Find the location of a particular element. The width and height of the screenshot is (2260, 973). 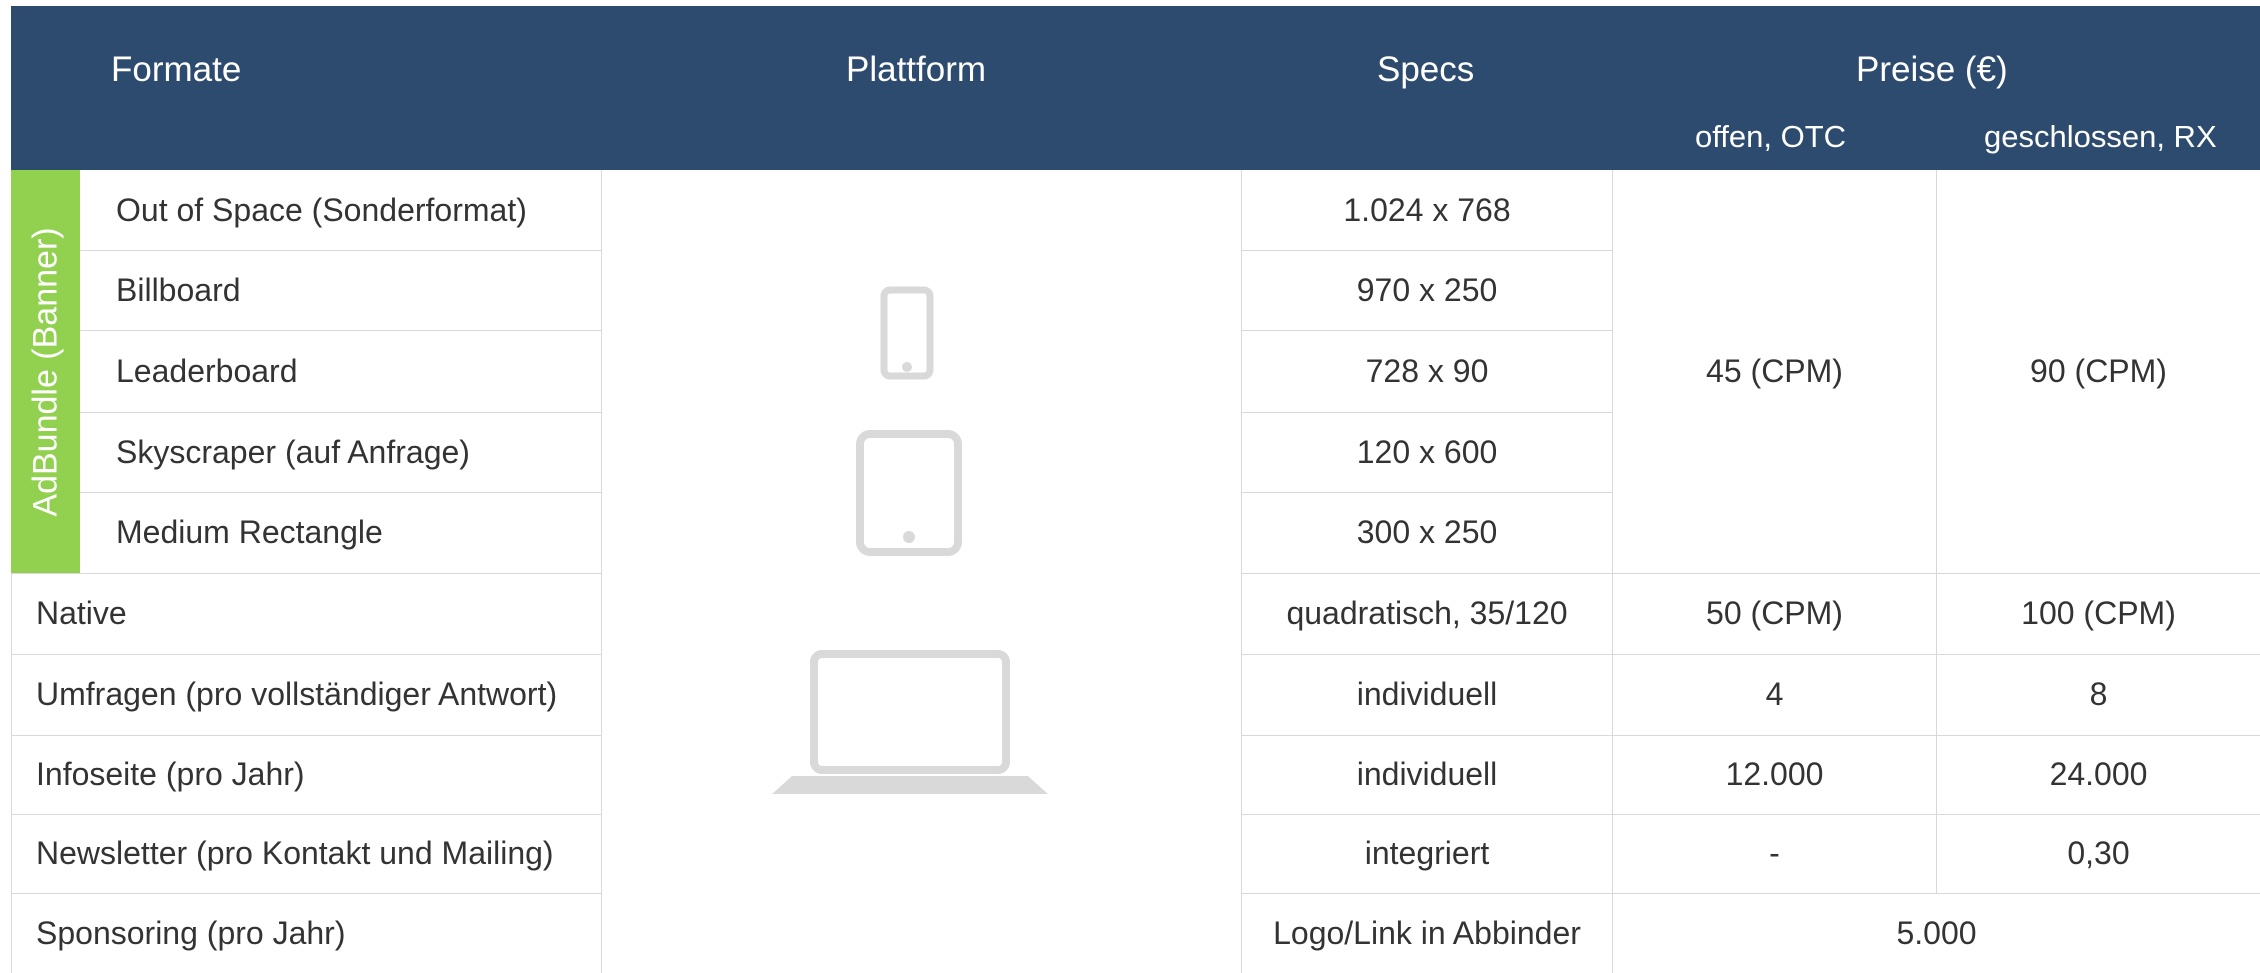

format-cell: Leaderboard is located at coordinates (207, 370).